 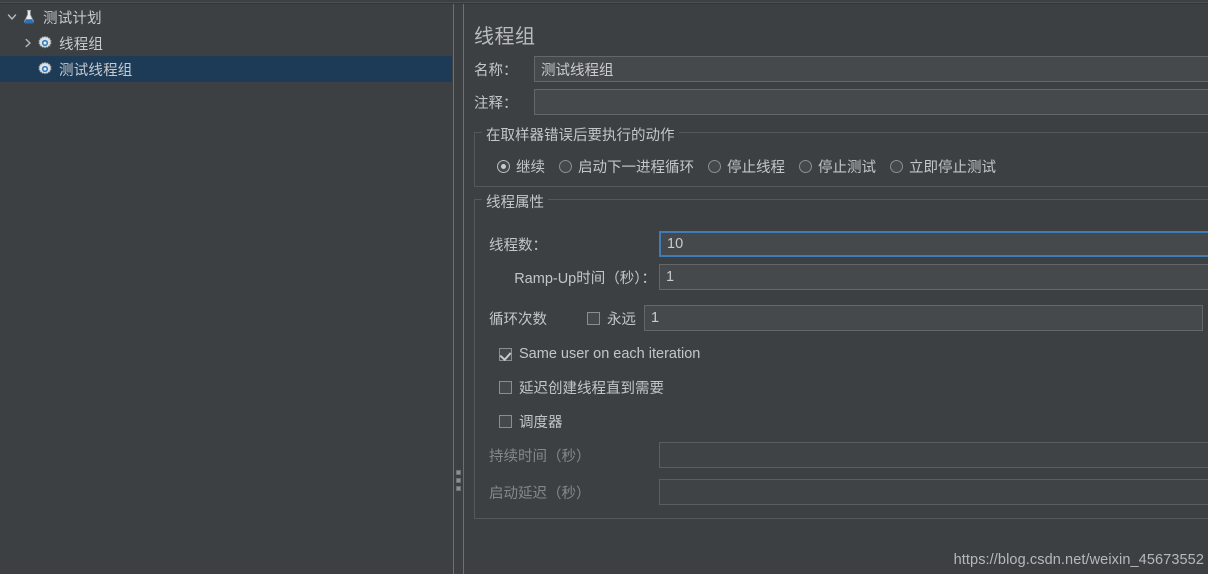 I want to click on chevron-down-icon, so click(x=12, y=17).